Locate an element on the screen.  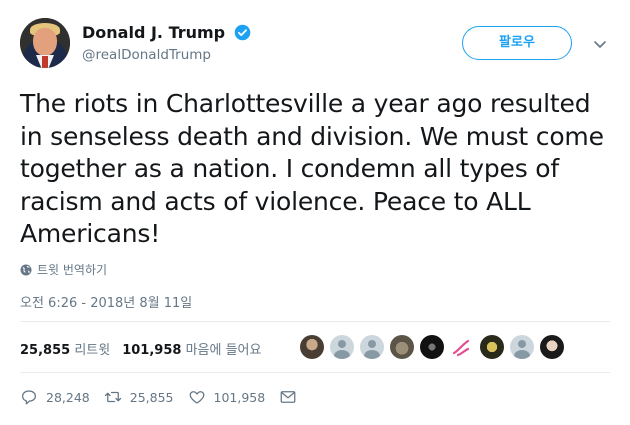
tweet-stats: 25,855 리트윗 101,958 마음에 들어요 is located at coordinates (146, 348).